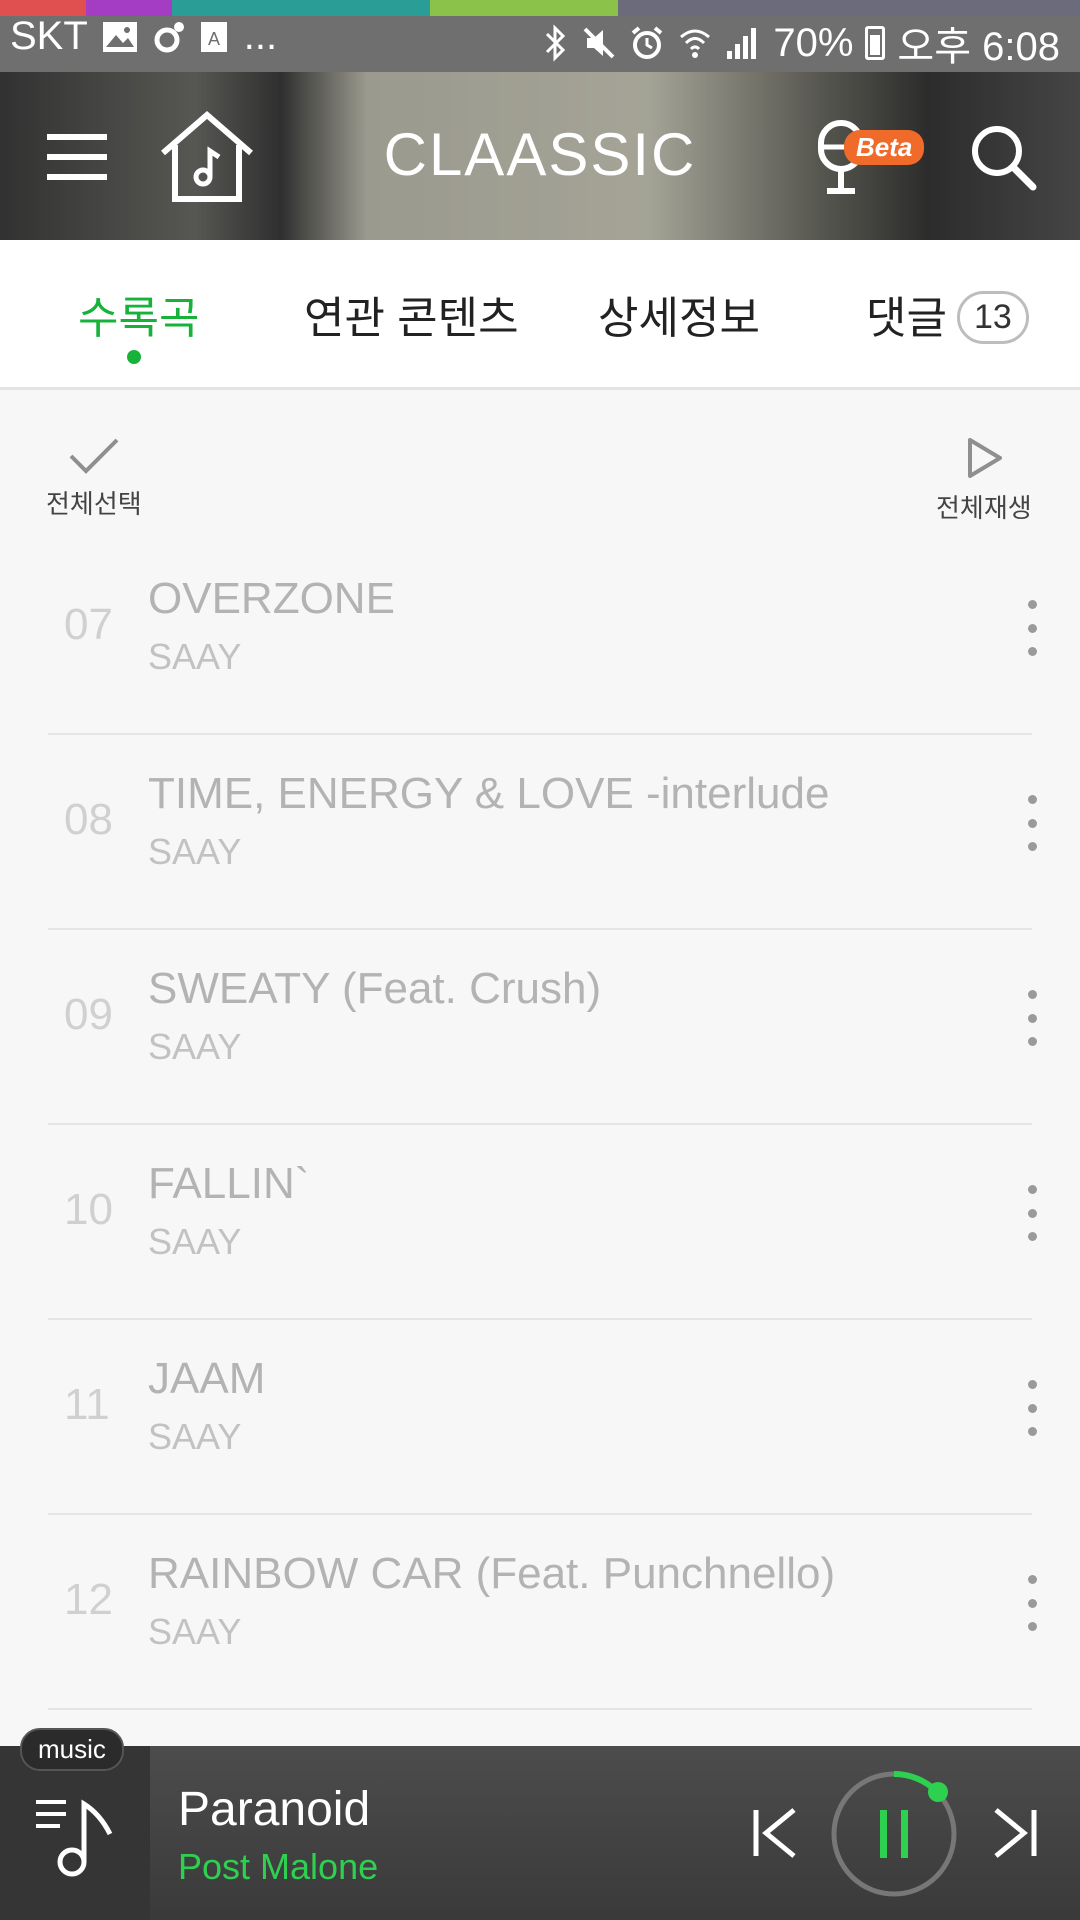 This screenshot has height=1920, width=1080. Describe the element at coordinates (540, 315) in the screenshot. I see `album-tabs: 수록곡 연관 콘텐츠 상세정보 댓글 13` at that location.